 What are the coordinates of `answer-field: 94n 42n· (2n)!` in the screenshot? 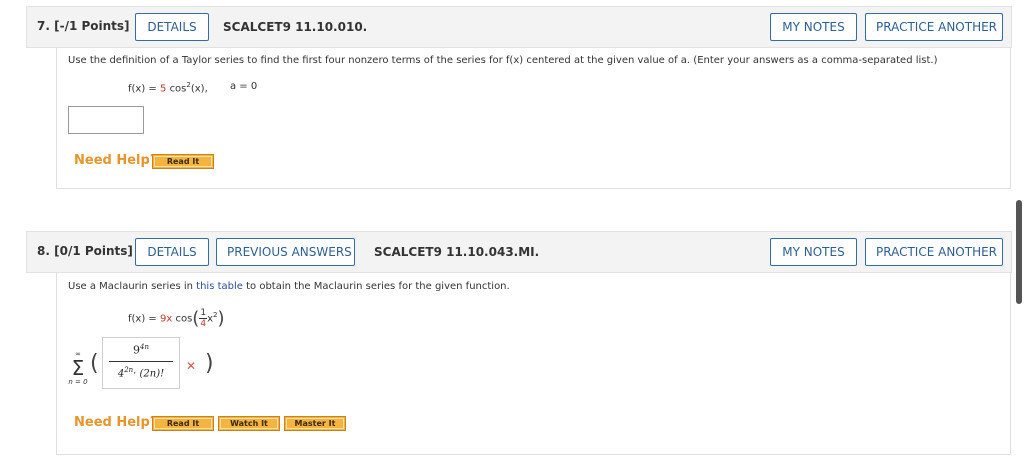 It's located at (141, 363).